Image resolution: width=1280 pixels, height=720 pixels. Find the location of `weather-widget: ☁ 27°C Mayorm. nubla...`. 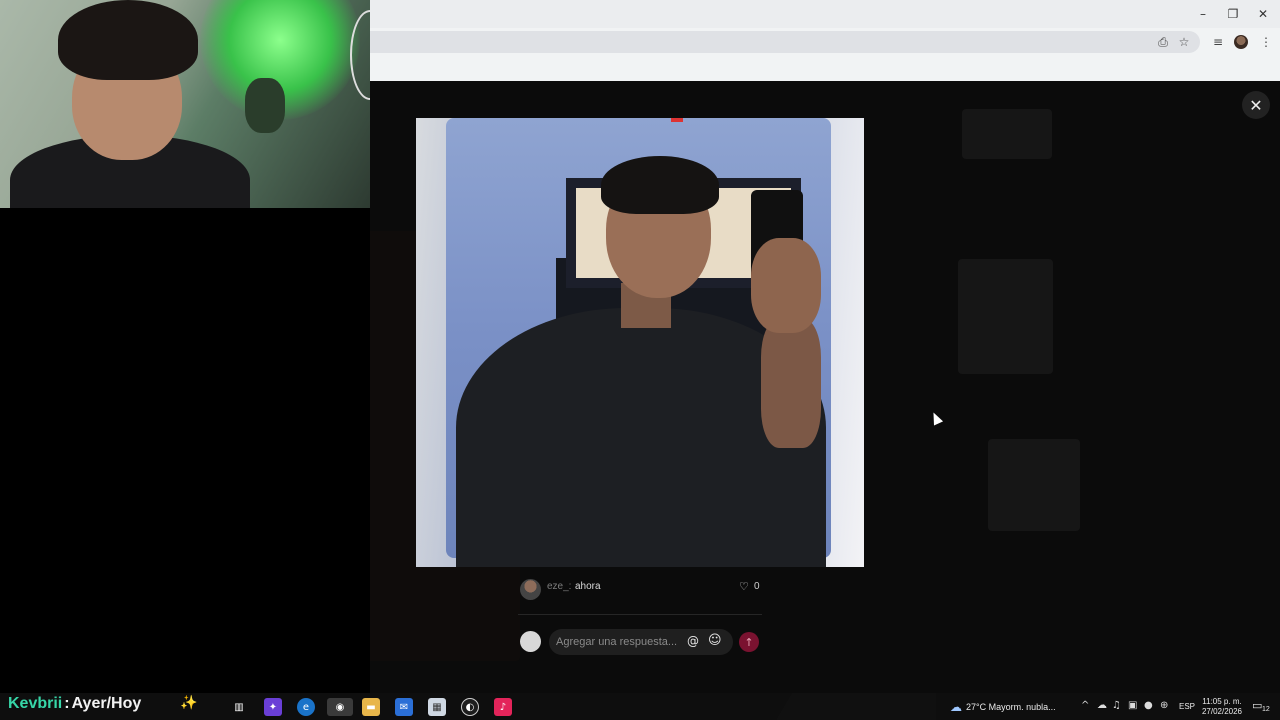

weather-widget: ☁ 27°C Mayorm. nubla... is located at coordinates (1003, 707).